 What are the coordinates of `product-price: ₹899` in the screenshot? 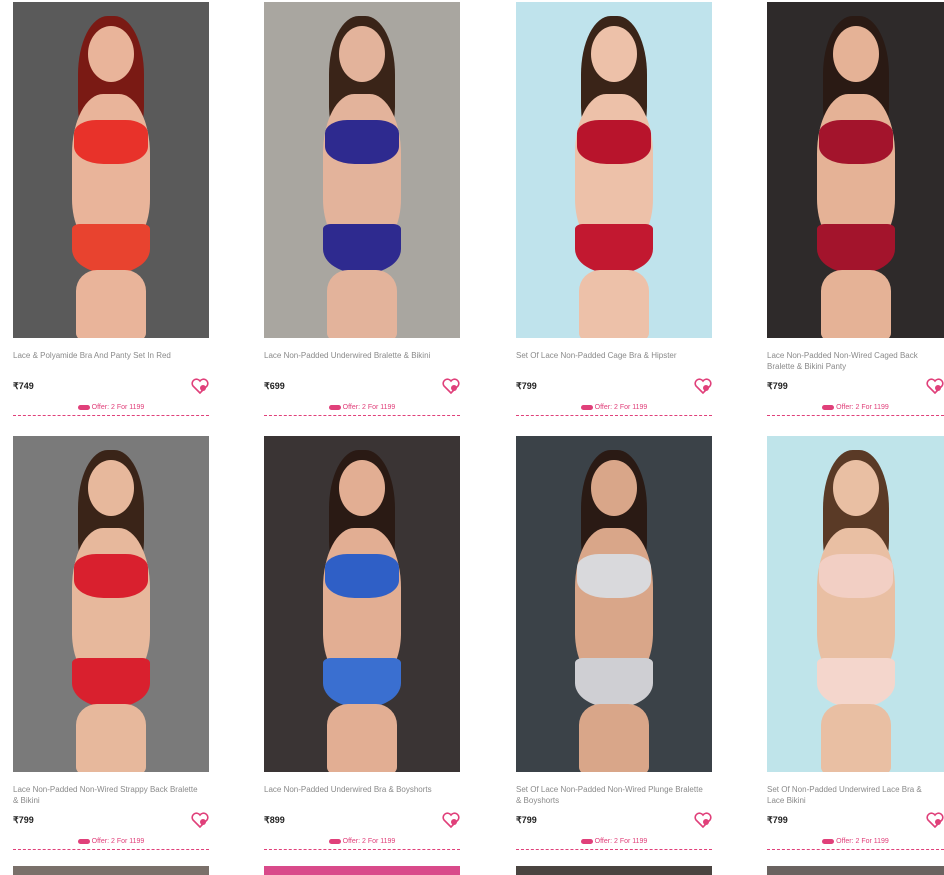 It's located at (274, 819).